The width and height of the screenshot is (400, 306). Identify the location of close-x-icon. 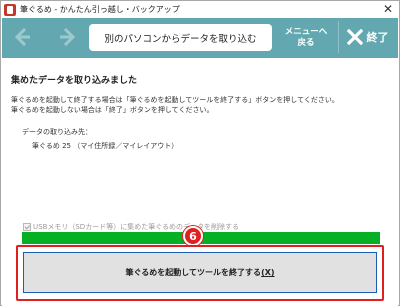
(354, 37).